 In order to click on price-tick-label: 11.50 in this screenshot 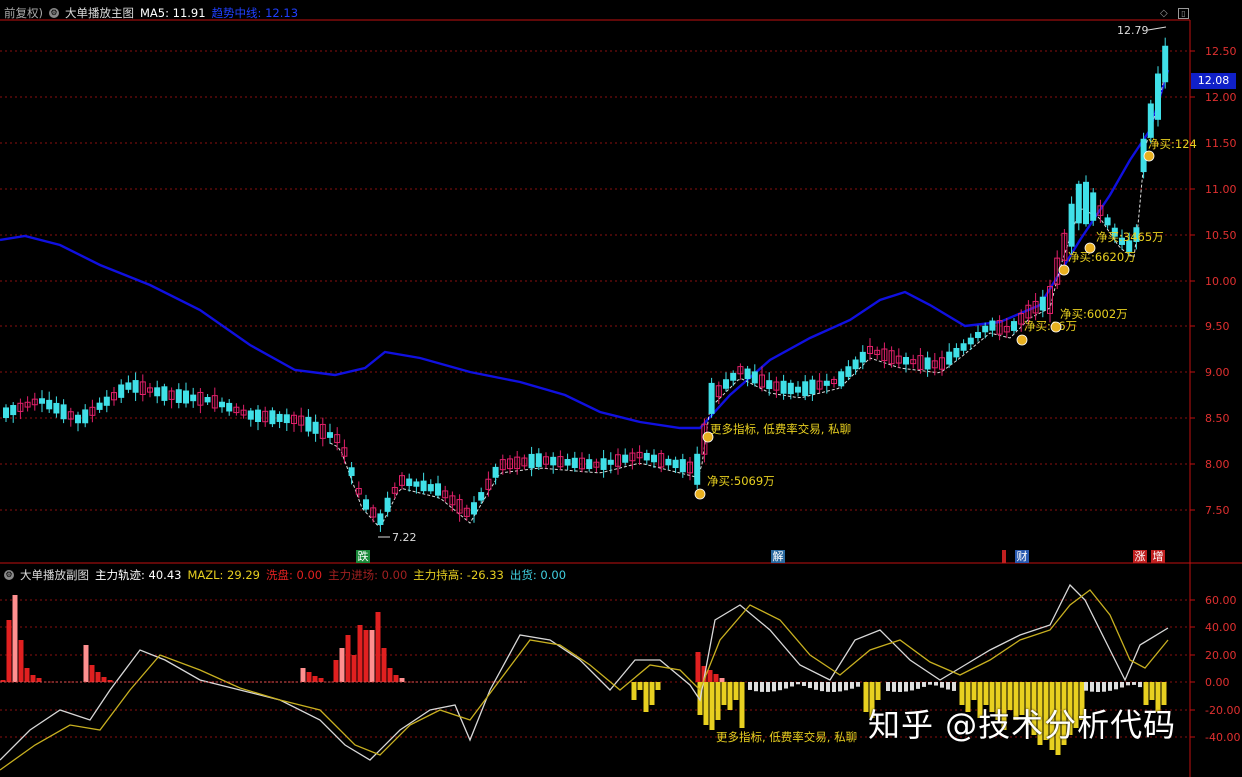, I will do `click(1221, 143)`.